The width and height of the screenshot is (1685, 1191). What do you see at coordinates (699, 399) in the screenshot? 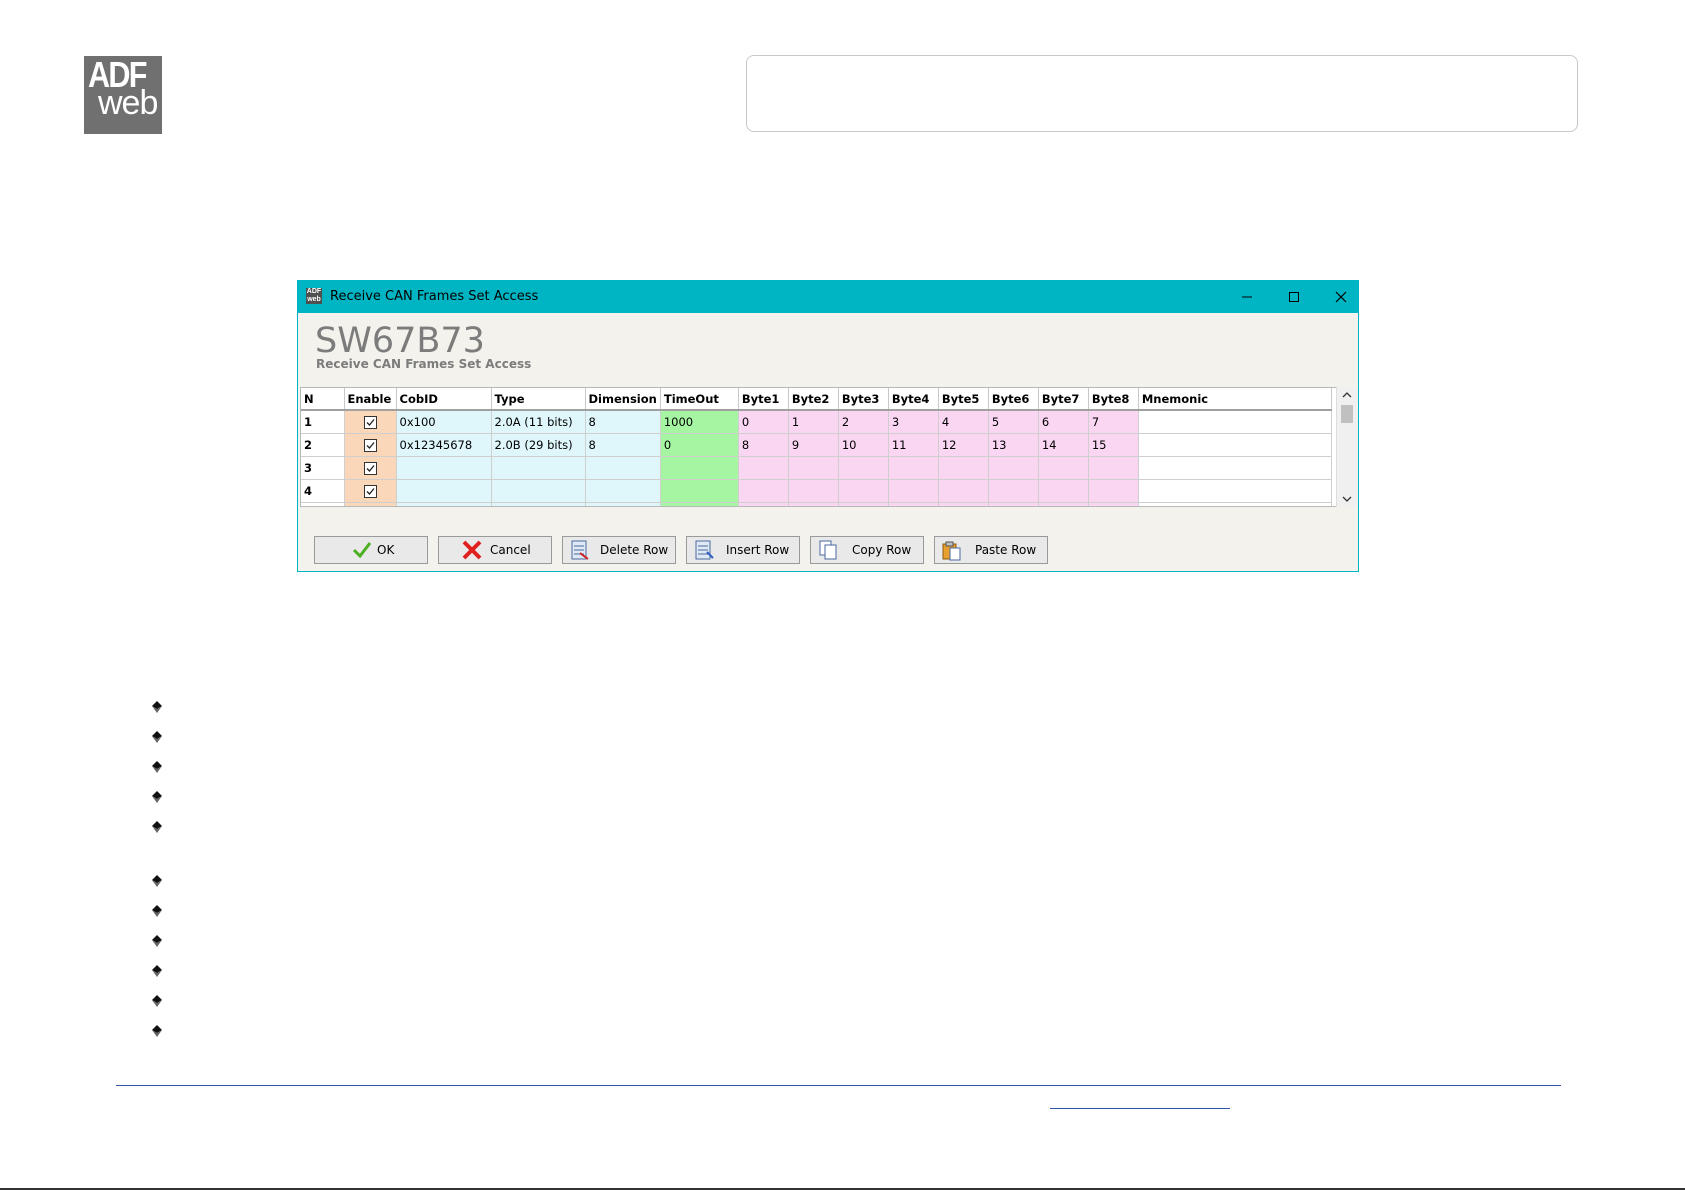
I see `col-header-timeout: TimeOut` at bounding box center [699, 399].